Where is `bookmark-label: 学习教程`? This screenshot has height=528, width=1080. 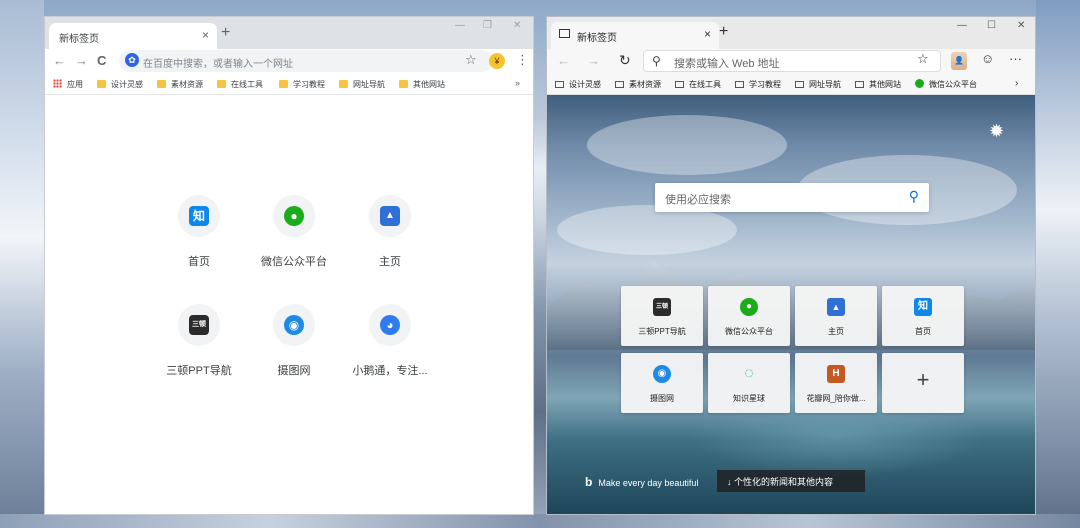
bookmark-label: 学习教程 is located at coordinates (309, 84).